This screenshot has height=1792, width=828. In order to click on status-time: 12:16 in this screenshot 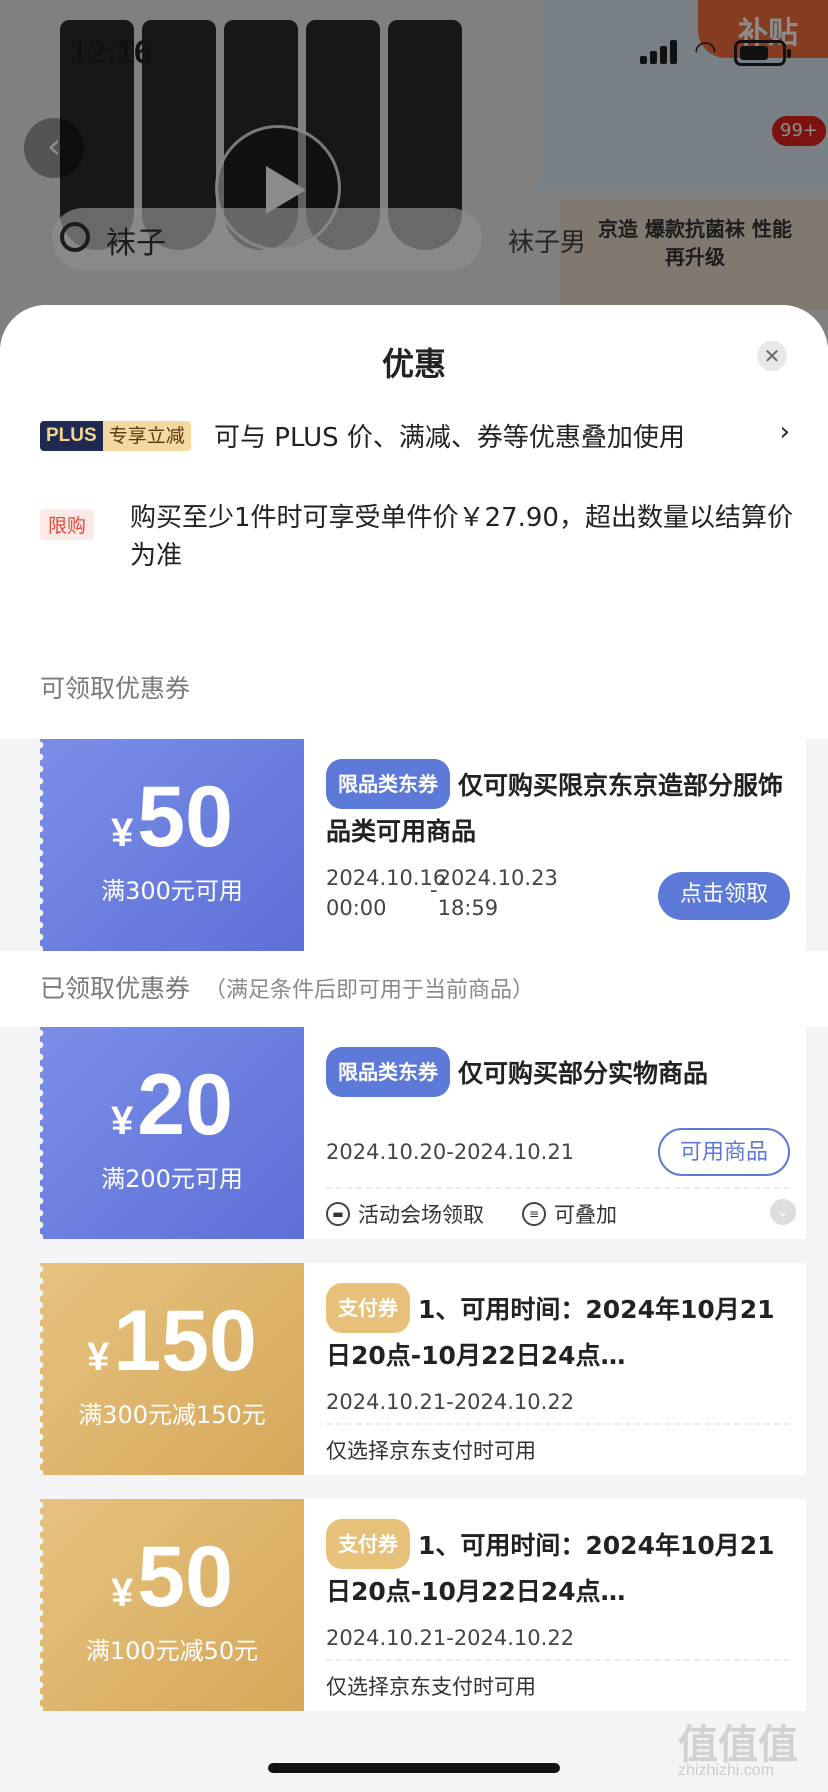, I will do `click(111, 52)`.